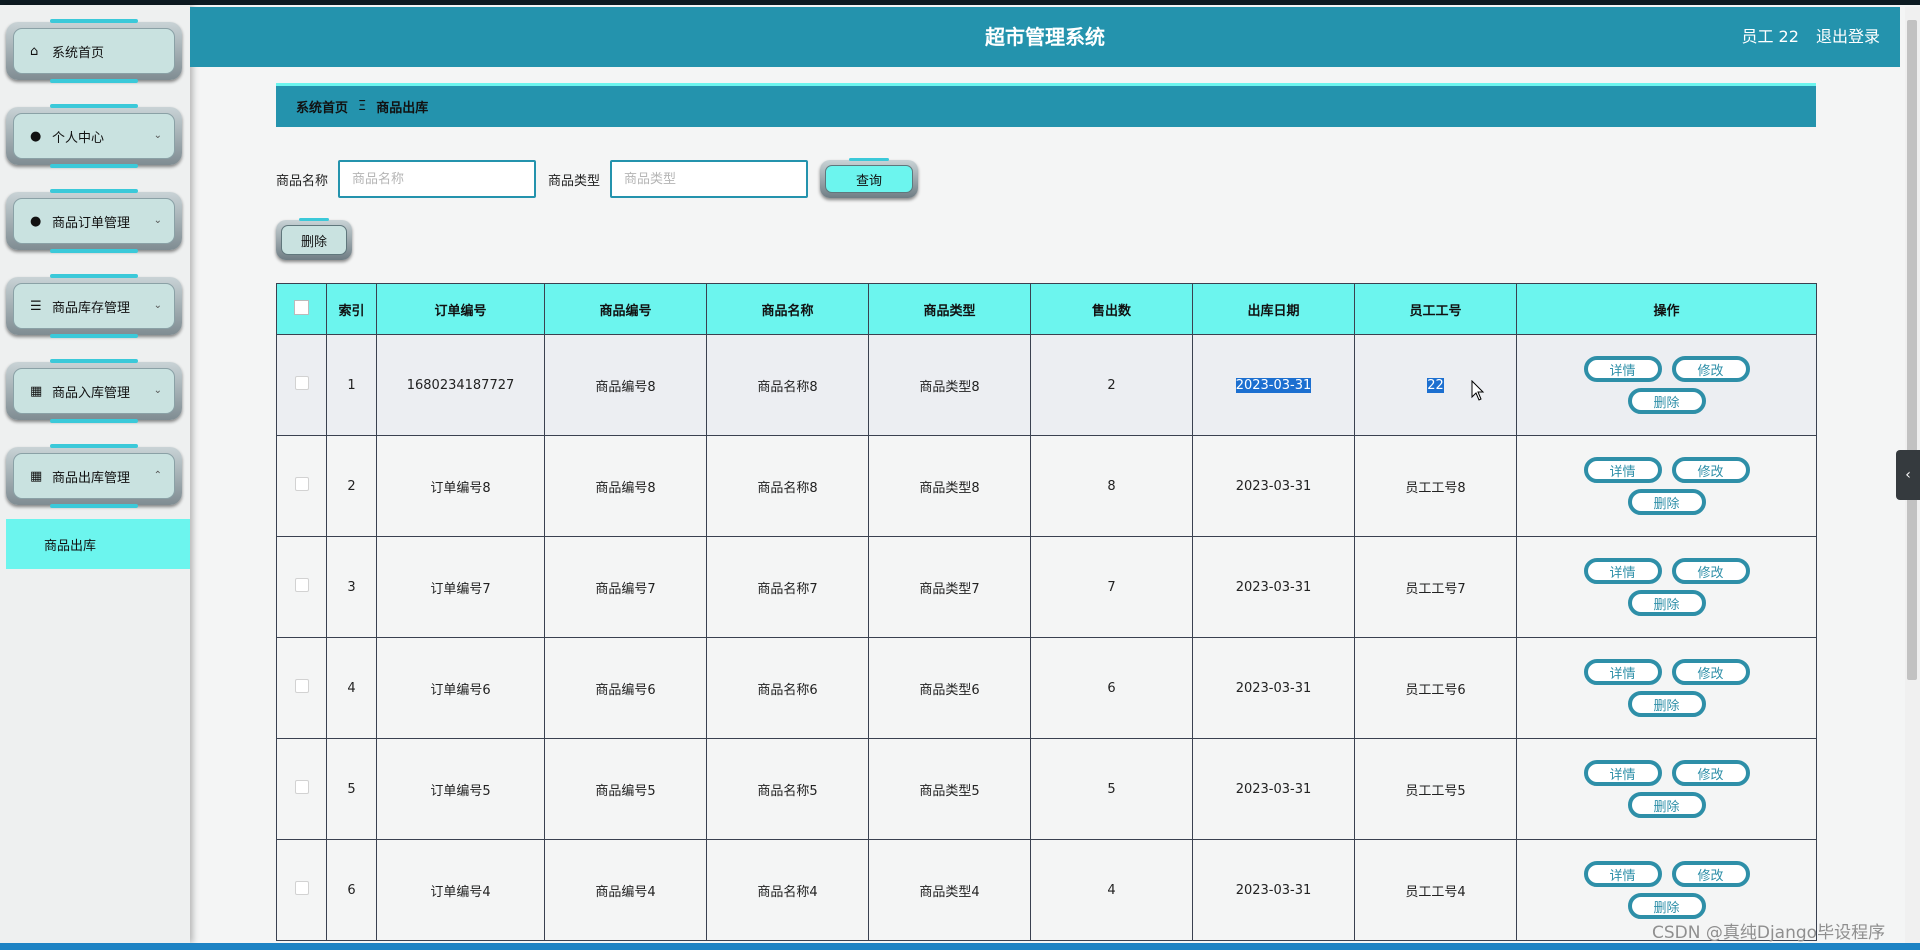 Image resolution: width=1920 pixels, height=950 pixels. I want to click on submenu-item-stock-out: 商品出库, so click(98, 544).